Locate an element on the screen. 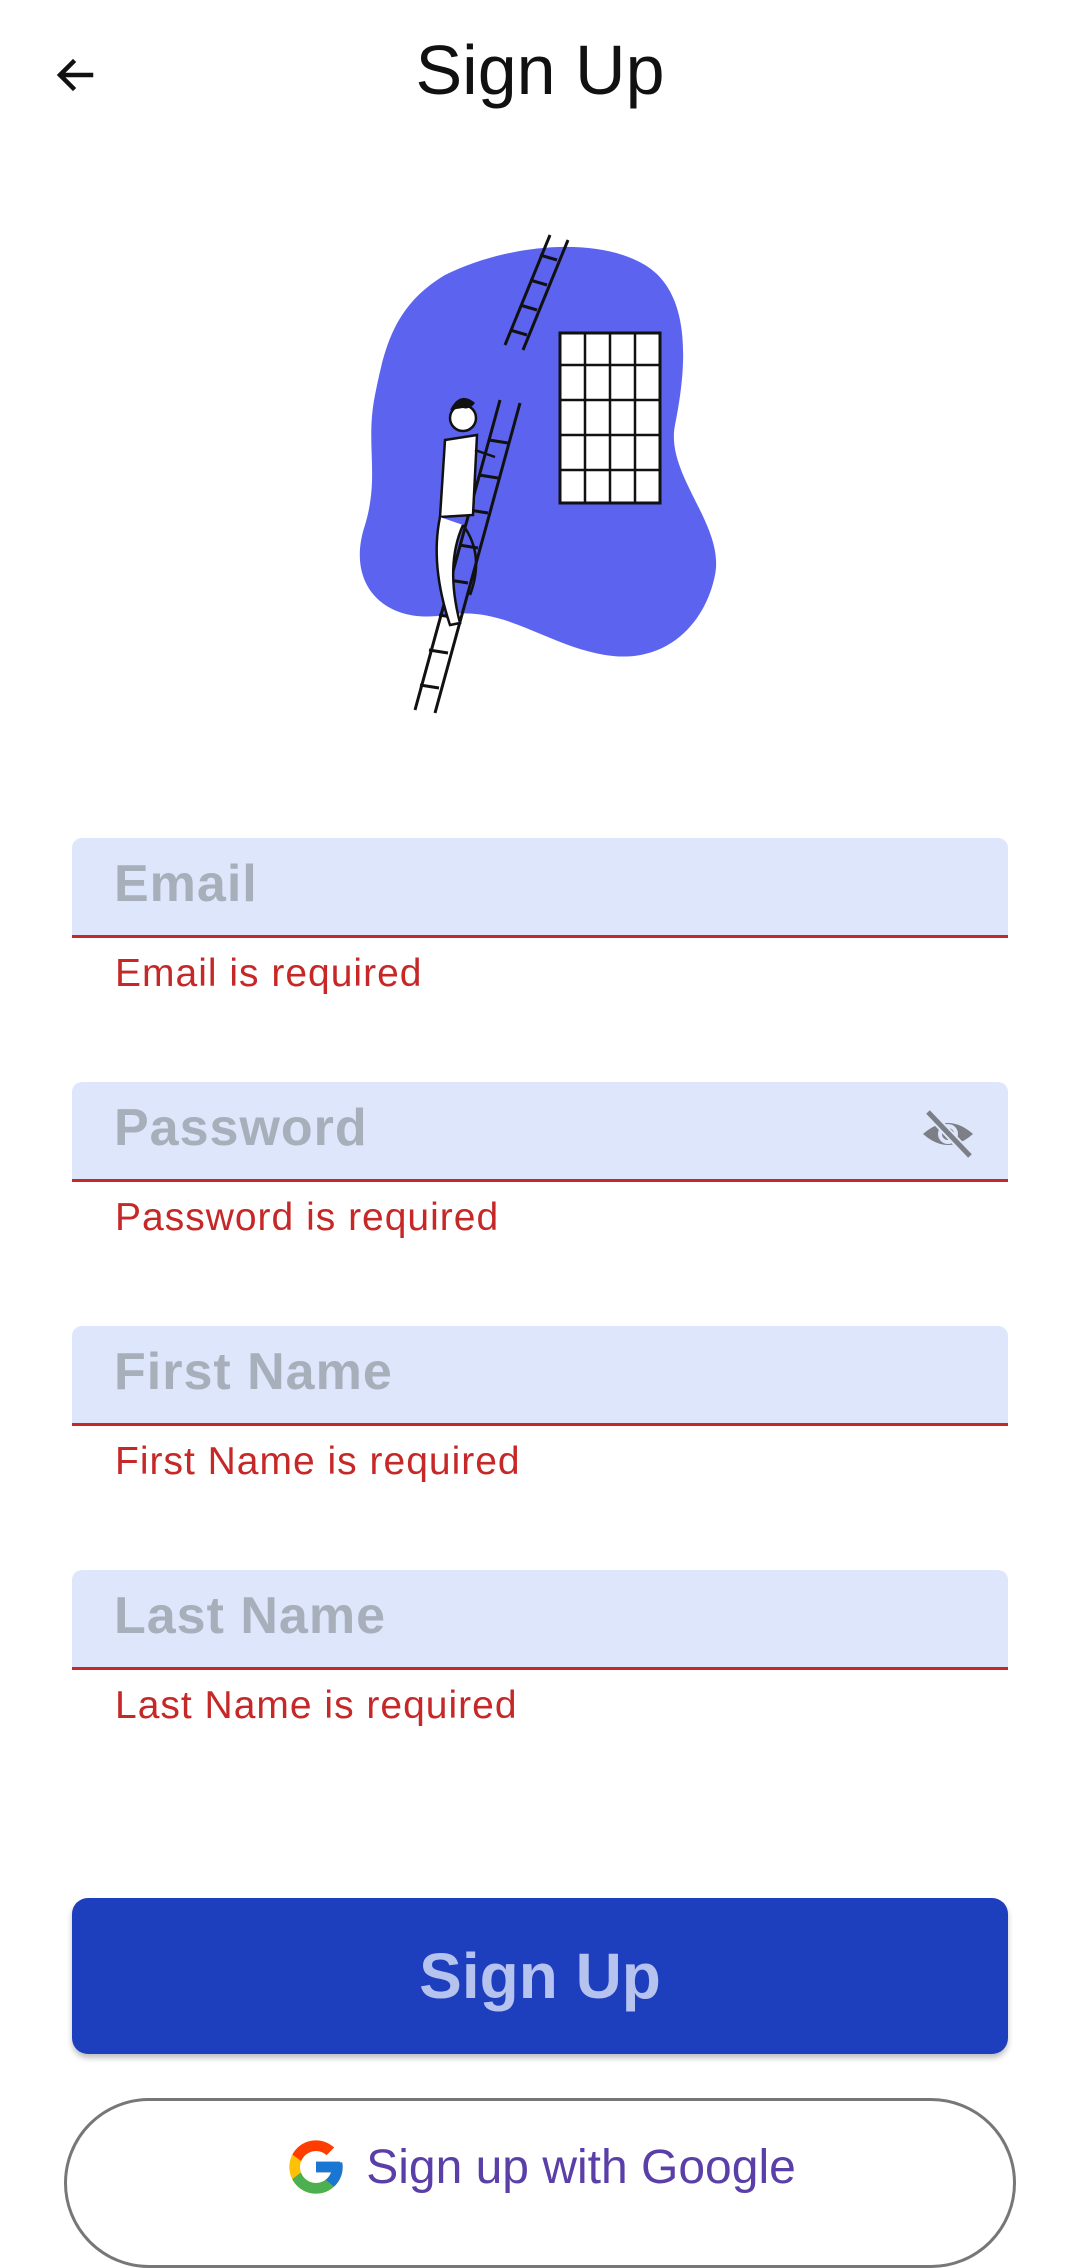  first-name-field: First Name is located at coordinates (540, 1376).